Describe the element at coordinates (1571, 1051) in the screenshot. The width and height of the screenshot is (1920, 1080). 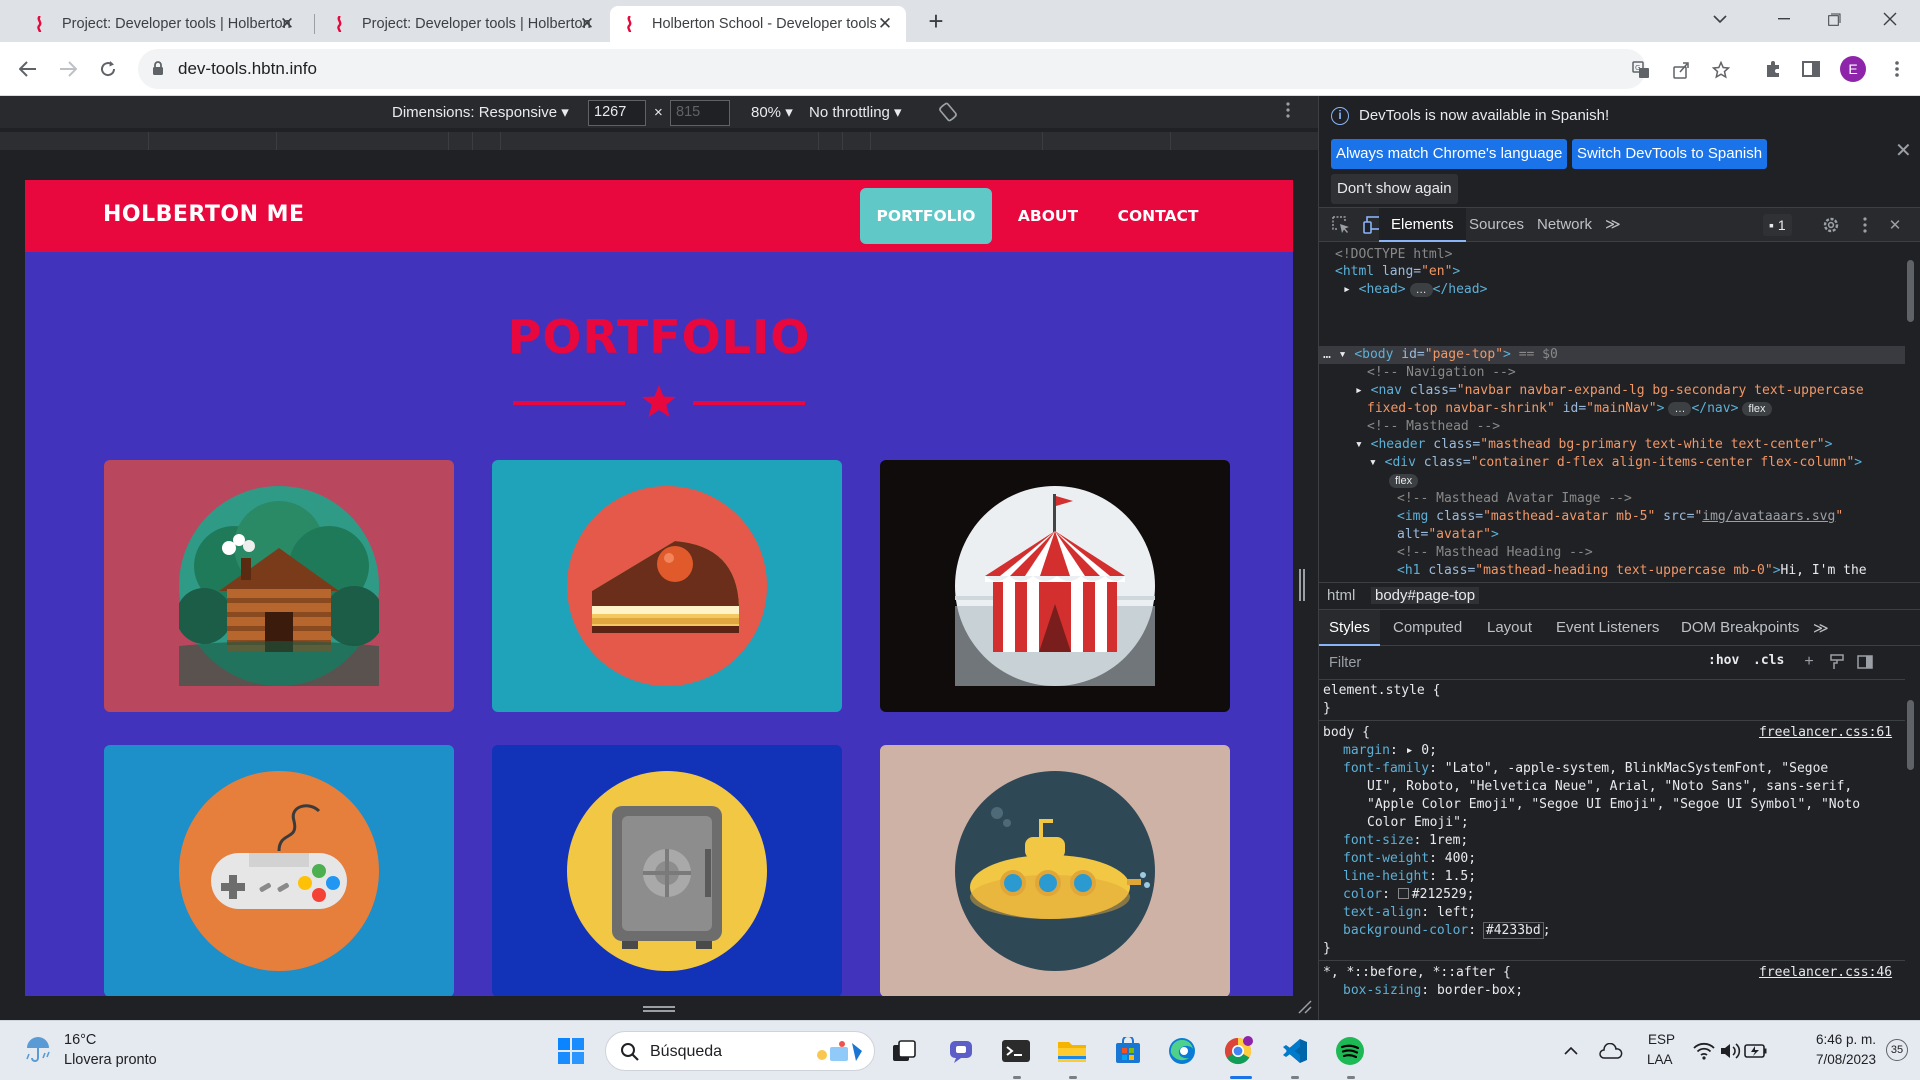
I see `show-hidden-icons-chevron-icon` at that location.